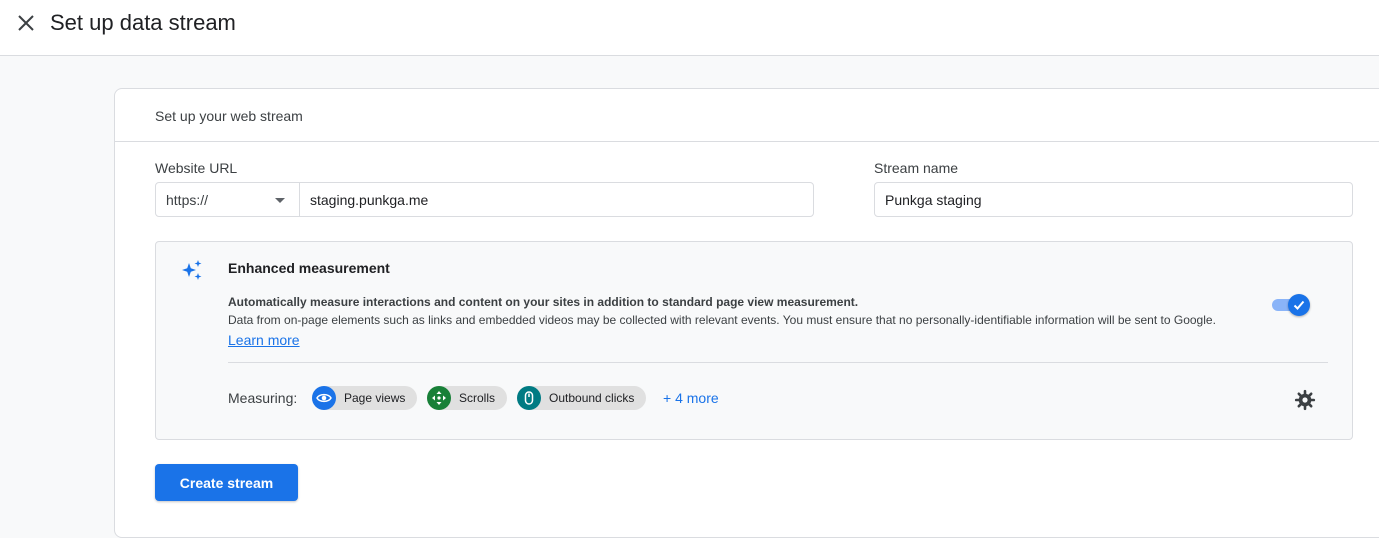 The height and width of the screenshot is (538, 1379). I want to click on protocol-value: https://, so click(187, 200).